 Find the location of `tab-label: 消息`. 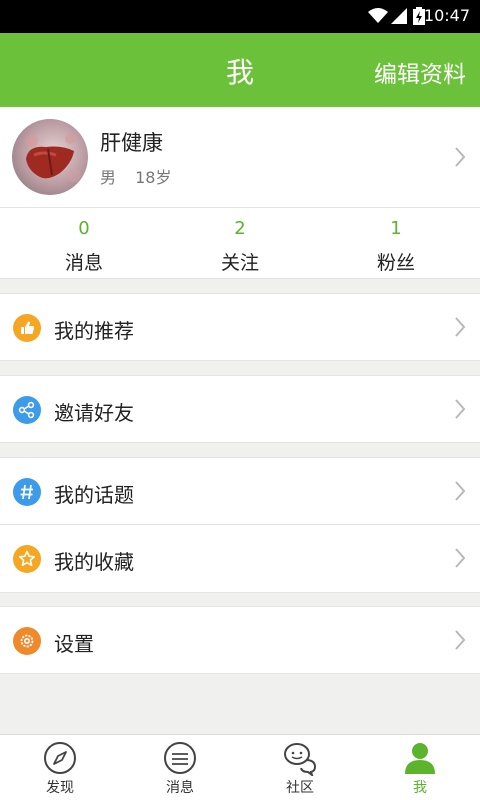

tab-label: 消息 is located at coordinates (180, 788).